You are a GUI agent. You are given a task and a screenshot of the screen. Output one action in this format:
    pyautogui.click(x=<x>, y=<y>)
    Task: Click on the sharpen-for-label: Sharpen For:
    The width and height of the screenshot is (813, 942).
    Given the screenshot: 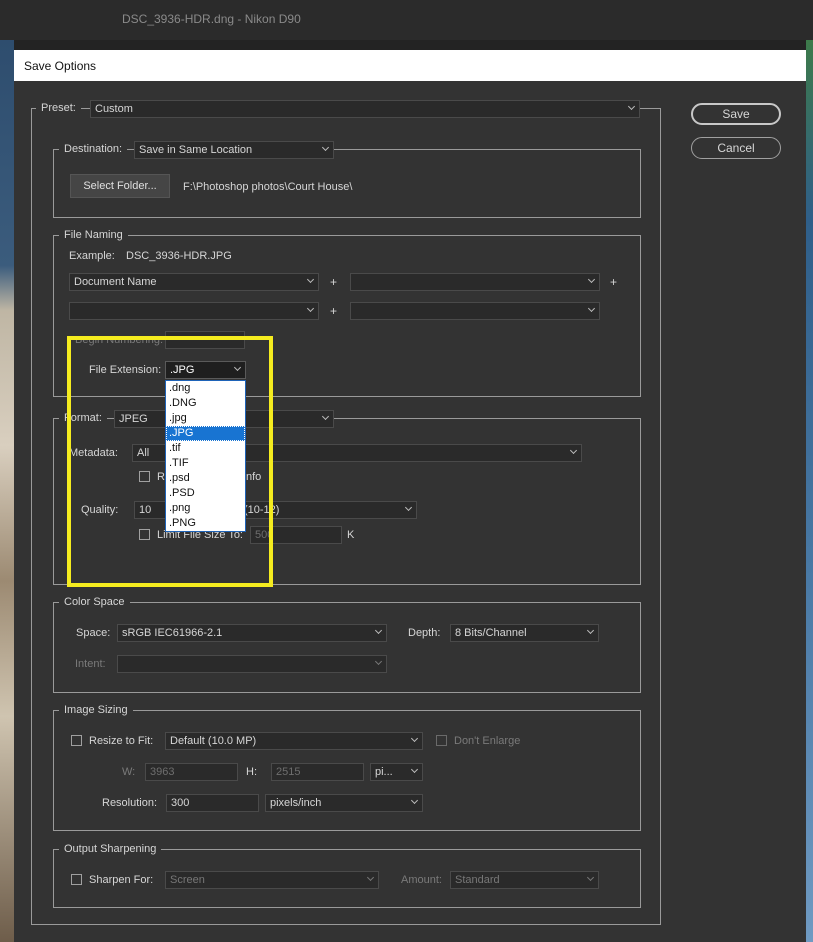 What is the action you would take?
    pyautogui.click(x=121, y=880)
    